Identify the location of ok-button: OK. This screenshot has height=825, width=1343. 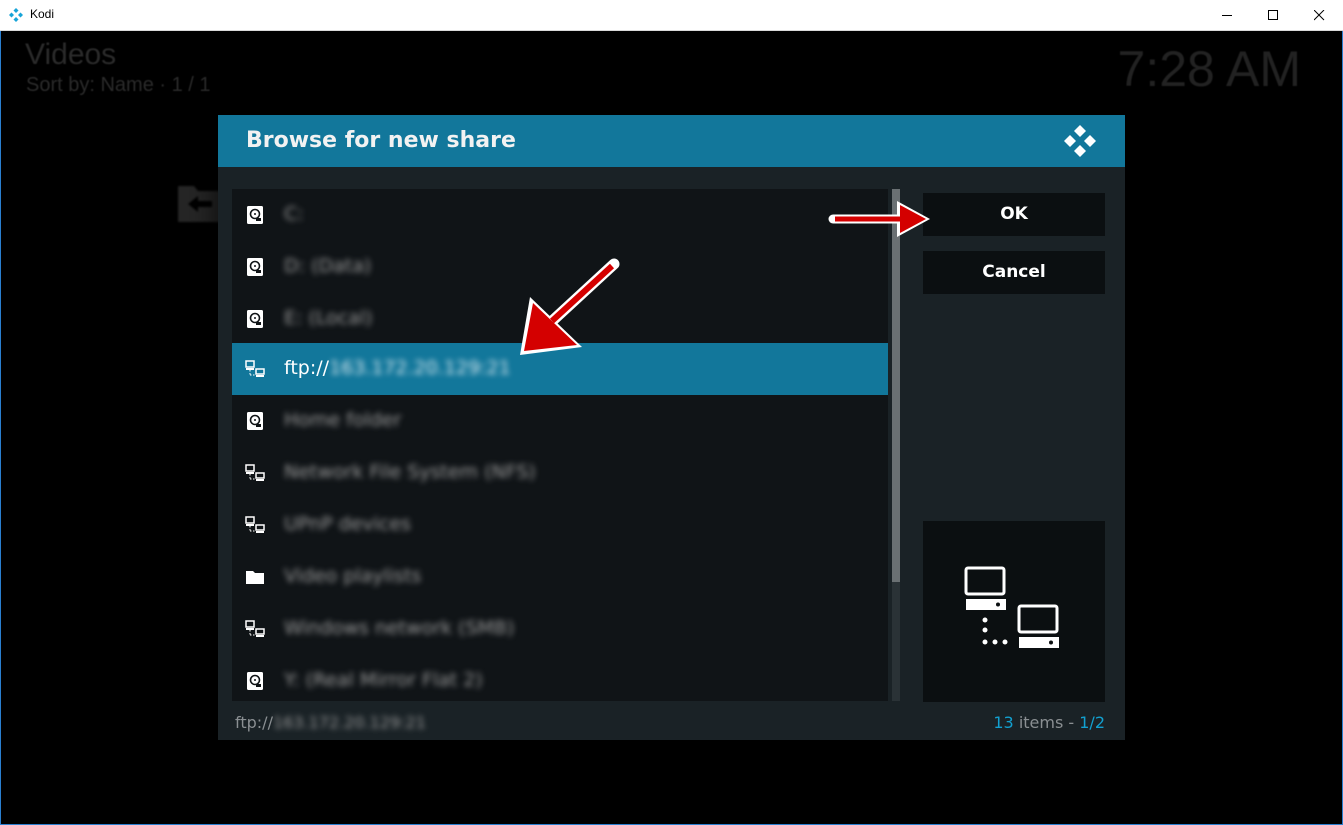
(1014, 214).